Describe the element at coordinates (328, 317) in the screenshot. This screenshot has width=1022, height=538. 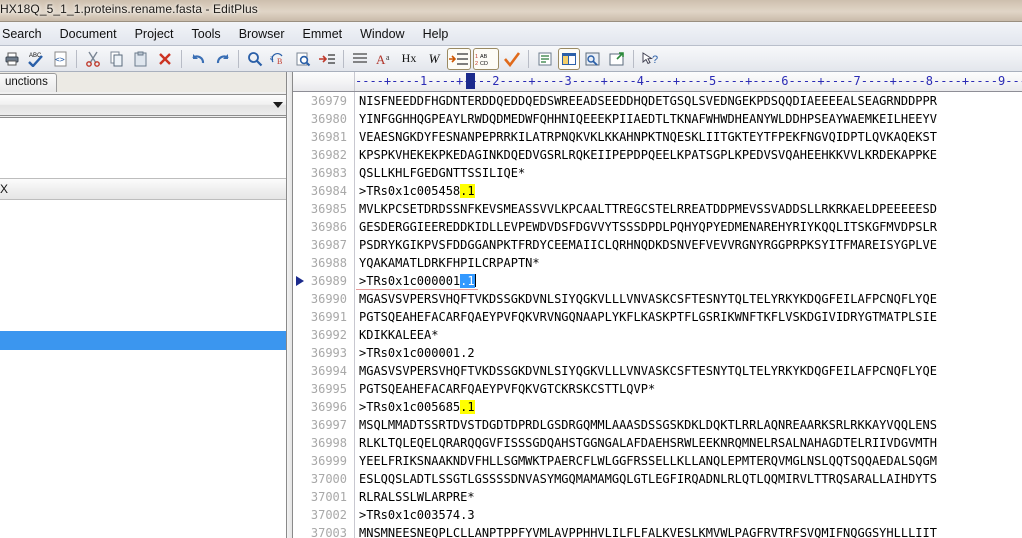
I see `line-number: 36991` at that location.